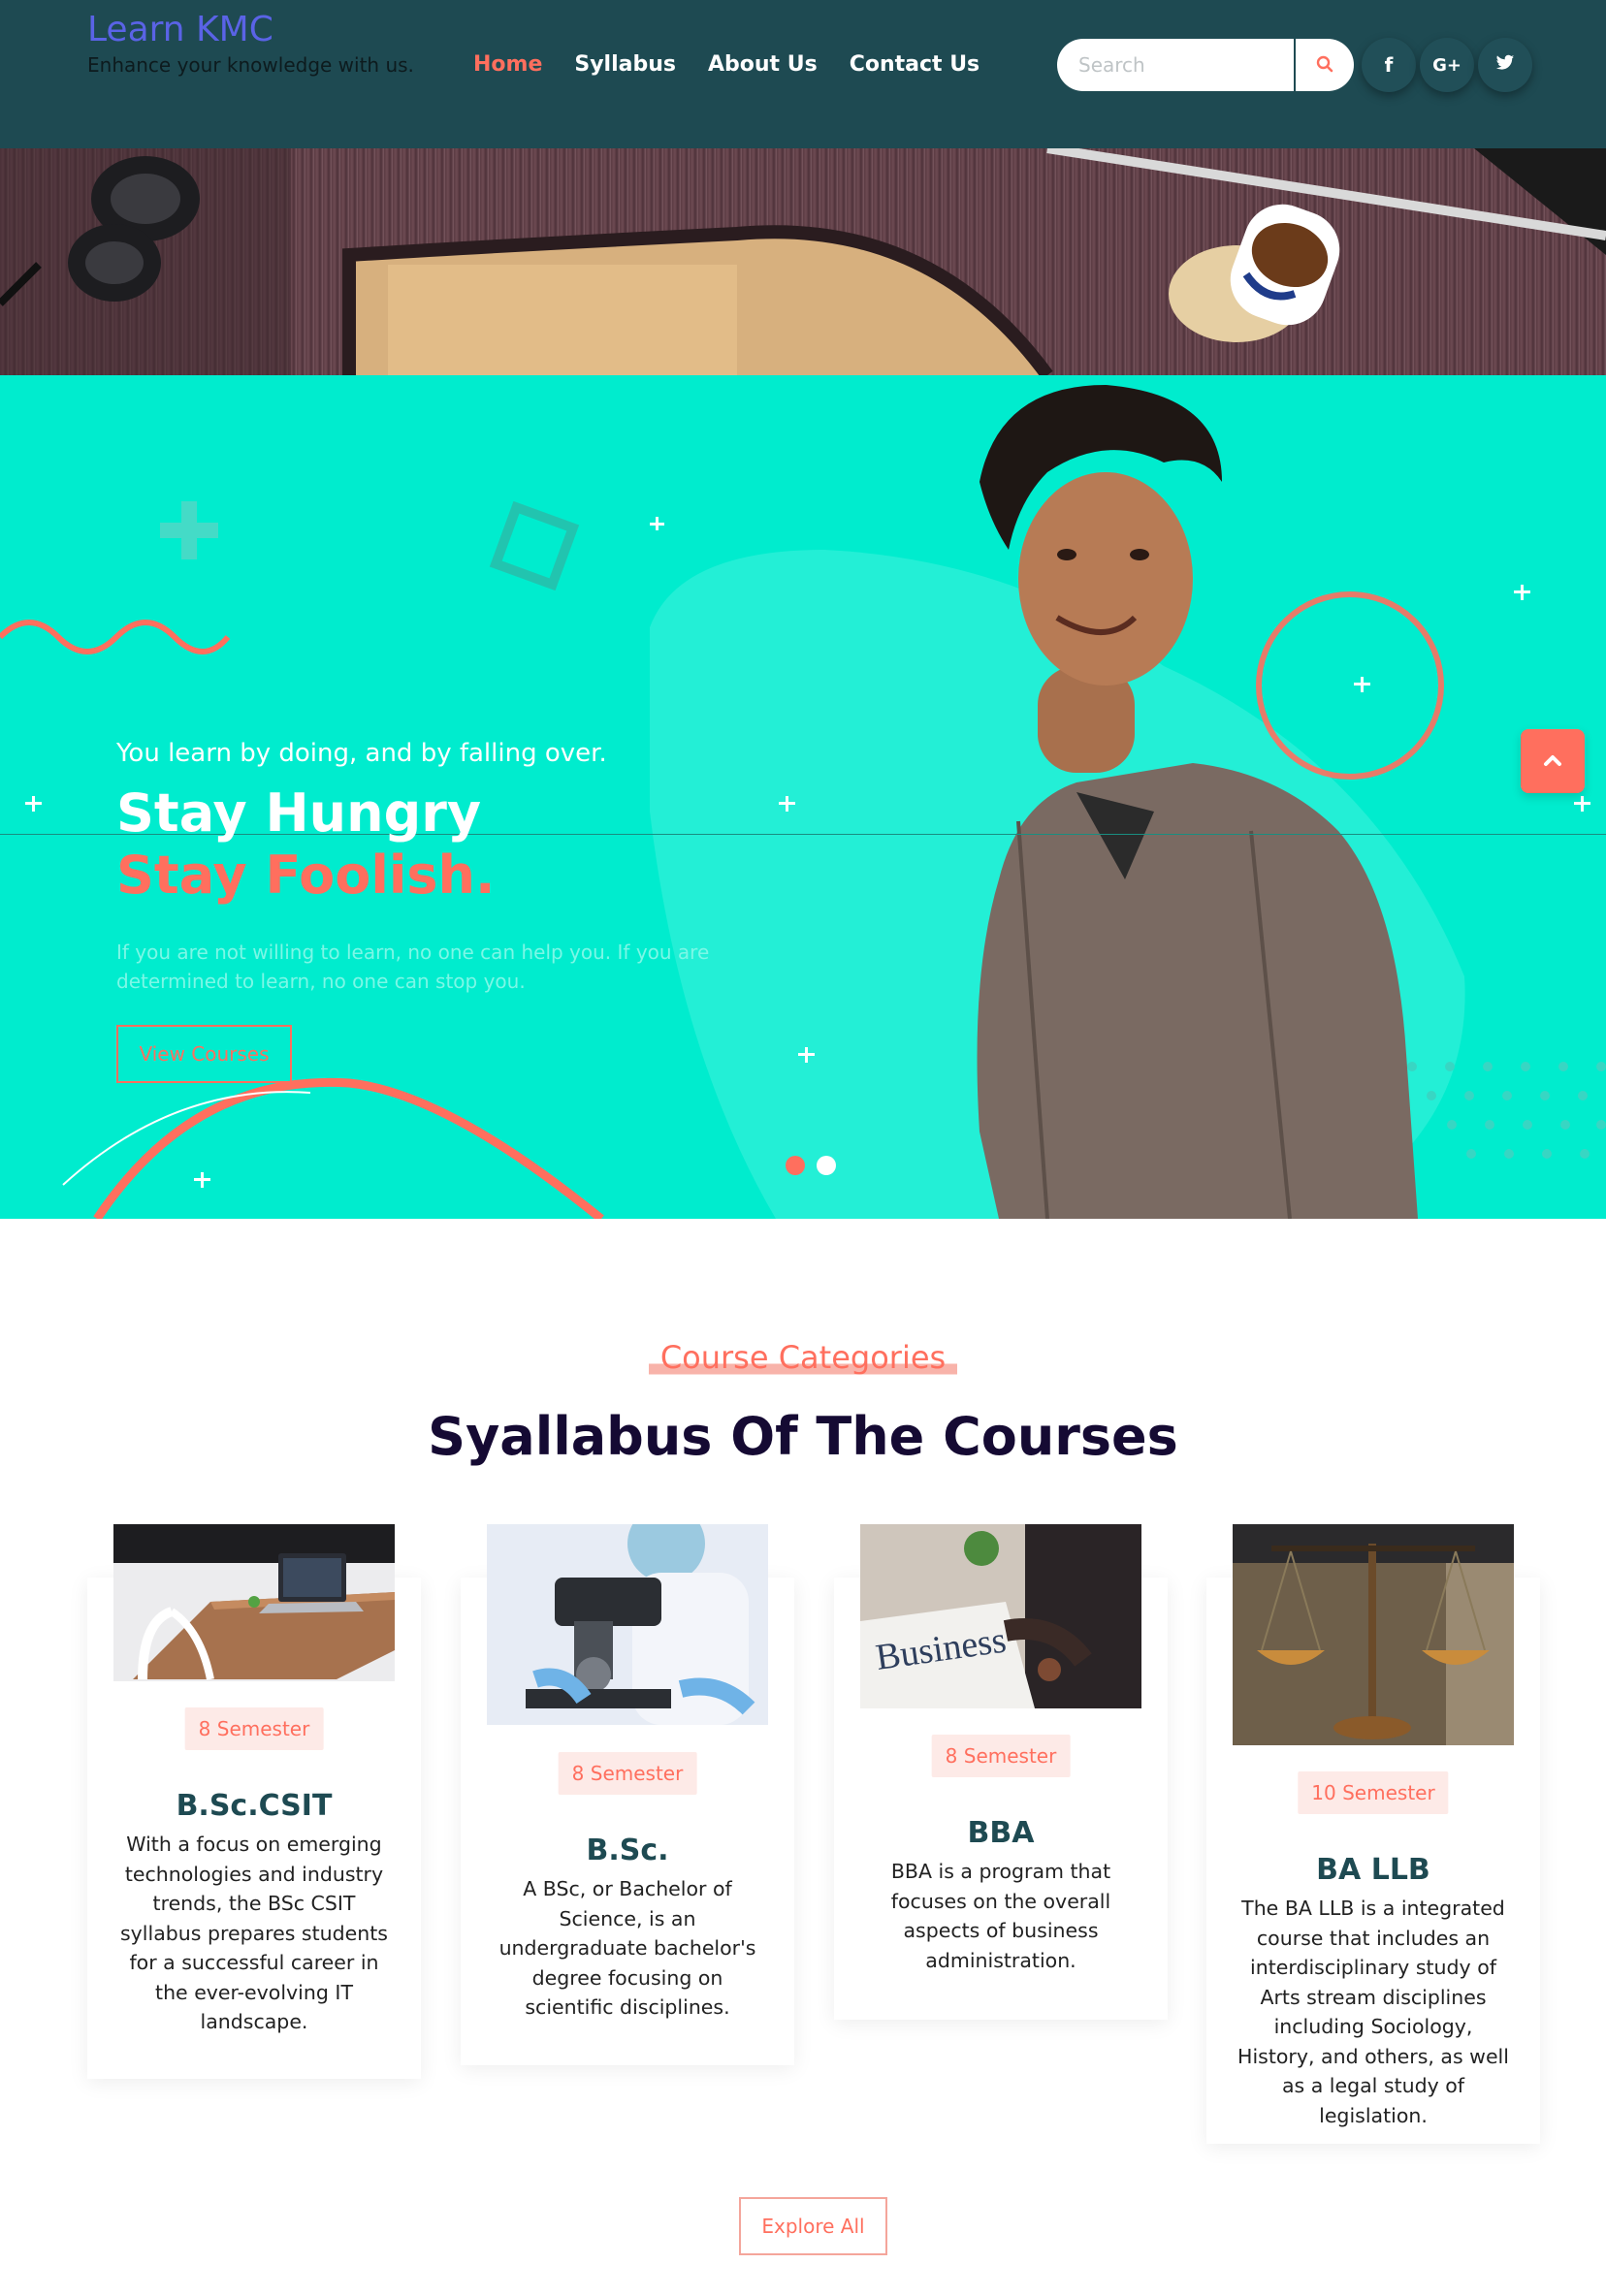 The image size is (1606, 2296). Describe the element at coordinates (1175, 65) in the screenshot. I see `search-input` at that location.